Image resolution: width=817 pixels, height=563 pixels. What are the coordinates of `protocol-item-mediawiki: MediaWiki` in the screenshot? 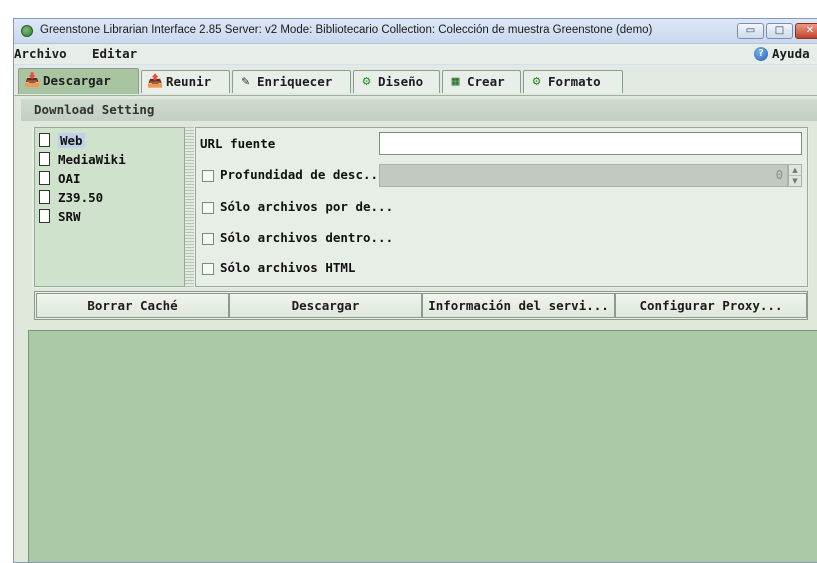 It's located at (82, 159).